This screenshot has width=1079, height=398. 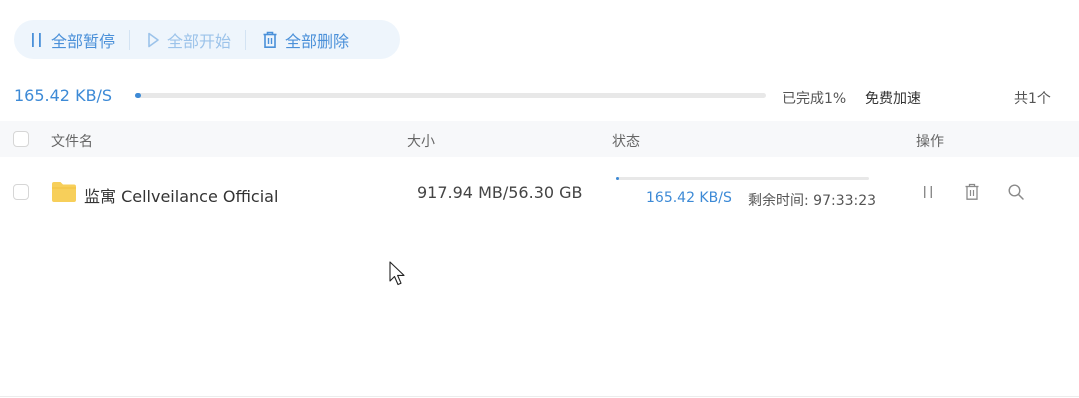 I want to click on row-checkbox, so click(x=21, y=192).